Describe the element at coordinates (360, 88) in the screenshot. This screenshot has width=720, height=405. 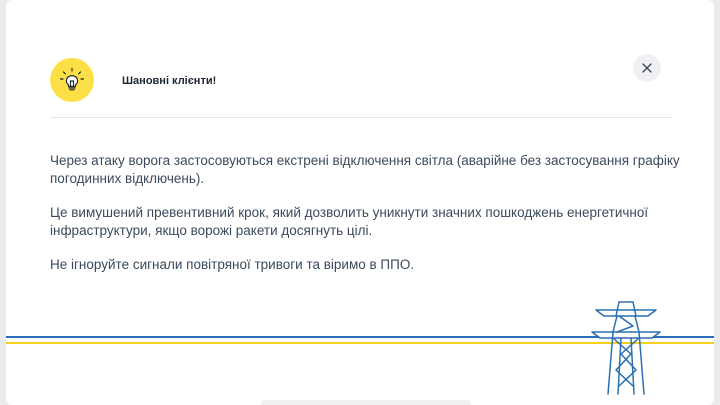
I see `modal-header: Шановні клієнти!` at that location.